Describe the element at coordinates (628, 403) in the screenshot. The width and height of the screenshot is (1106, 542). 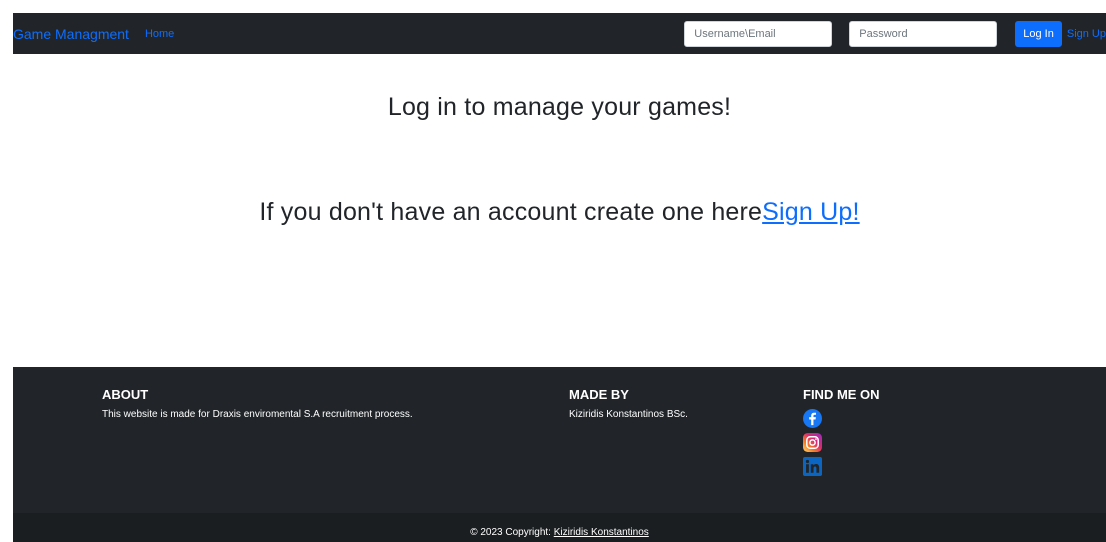
I see `footer-made-by: MADE BY Kiziridis Konstantinos BSc.` at that location.